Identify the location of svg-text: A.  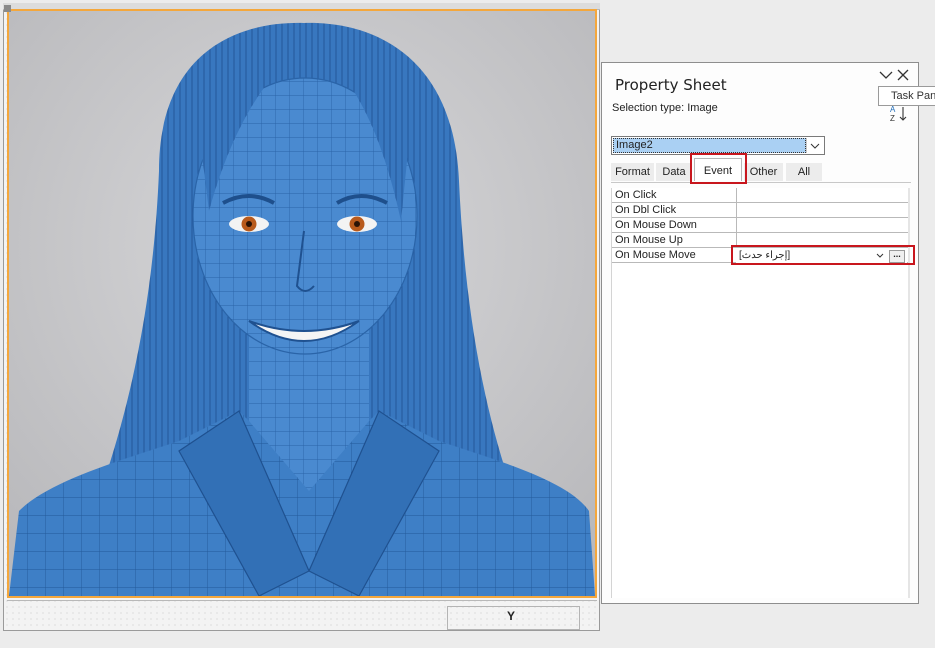
(893, 109).